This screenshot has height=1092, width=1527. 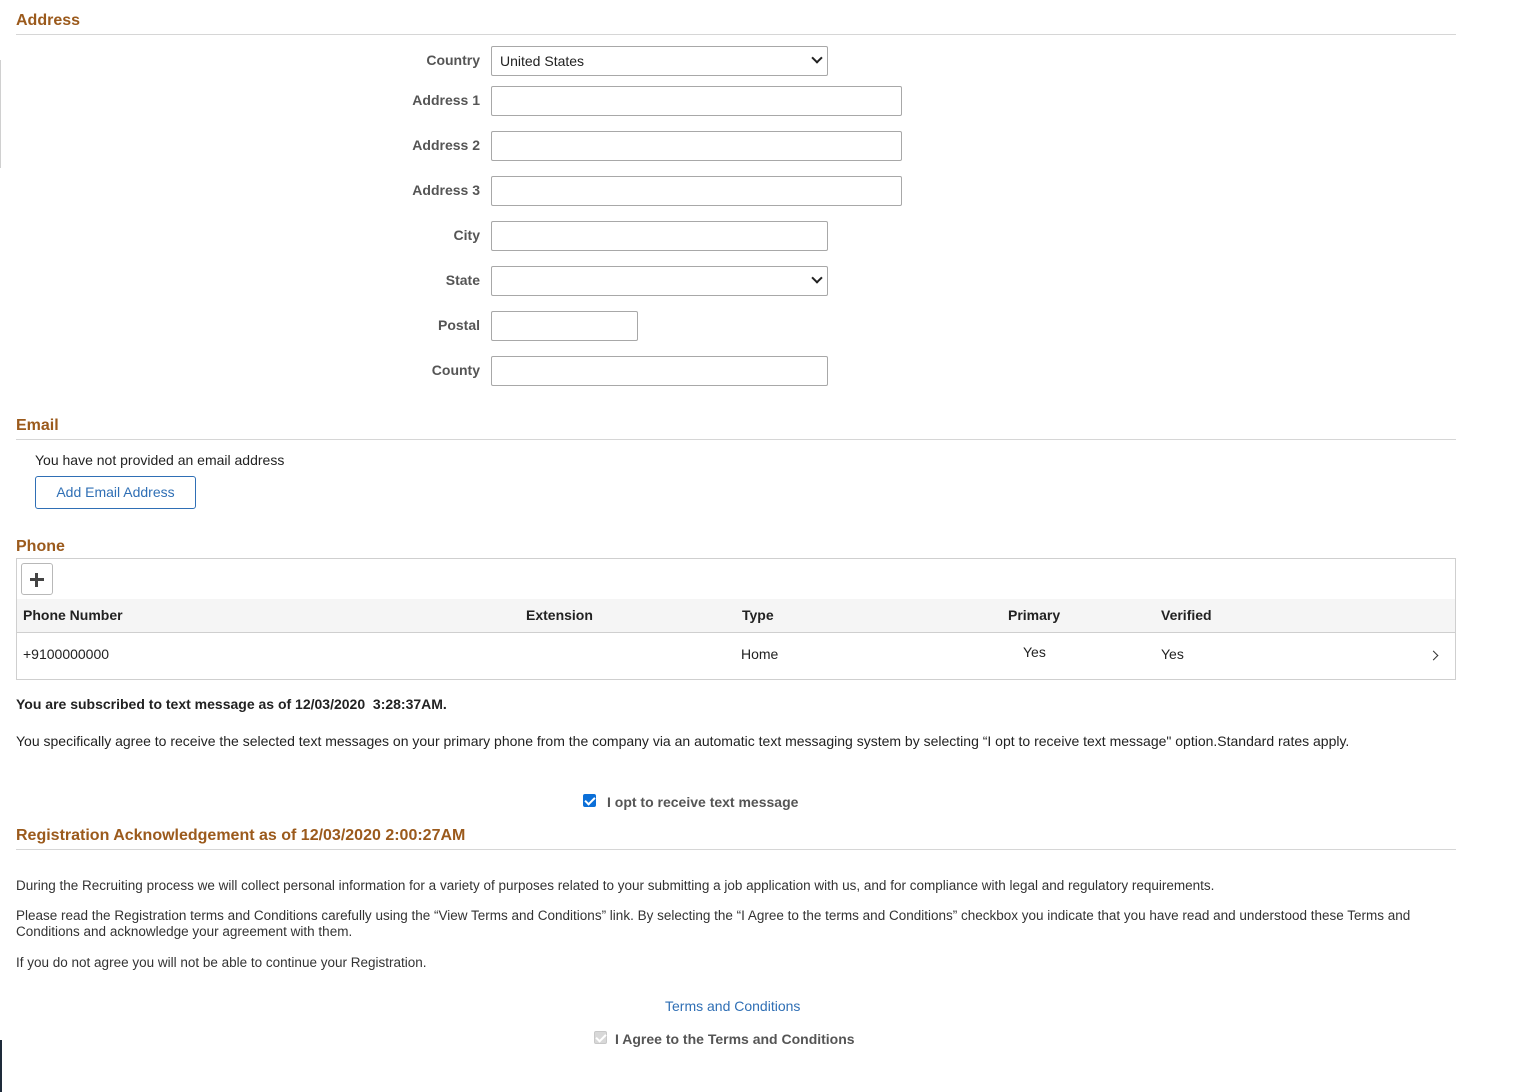 What do you see at coordinates (1034, 615) in the screenshot?
I see `column-header-primary: Primary` at bounding box center [1034, 615].